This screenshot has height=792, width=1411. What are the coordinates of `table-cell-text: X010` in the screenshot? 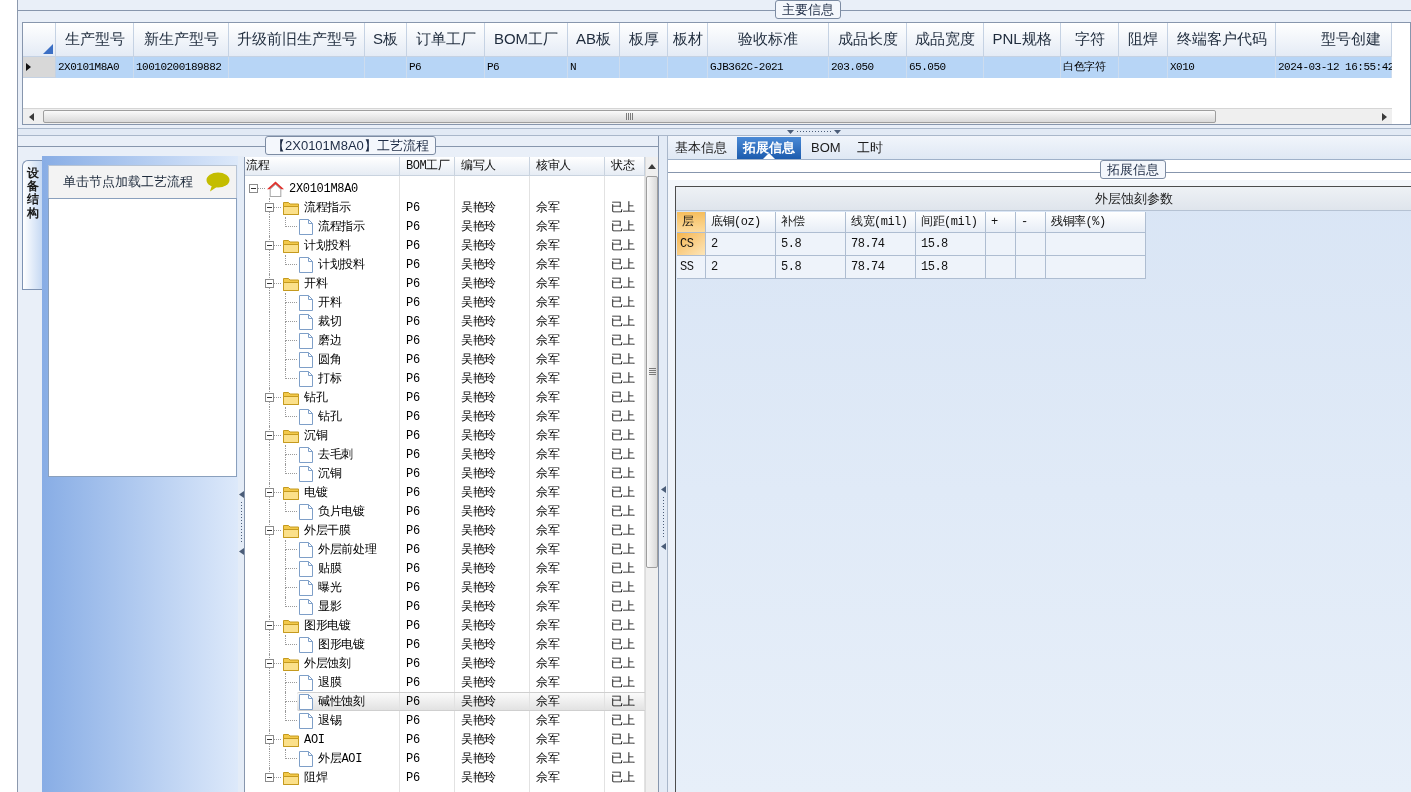 It's located at (1182, 68).